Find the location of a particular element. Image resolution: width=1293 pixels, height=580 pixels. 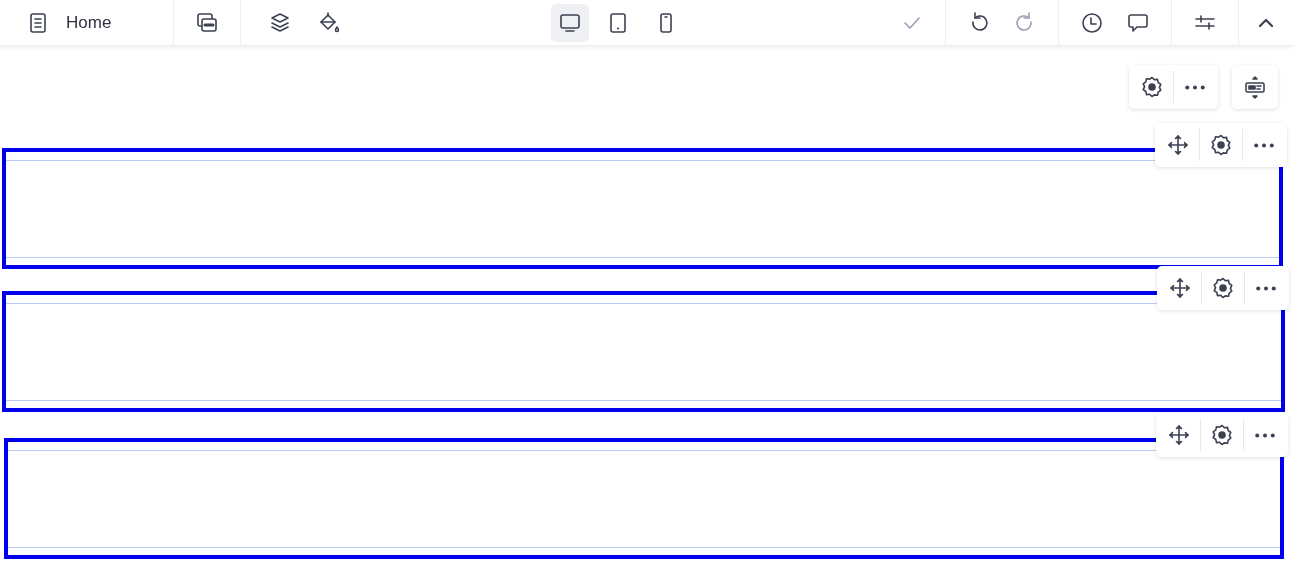

frames-icon is located at coordinates (207, 22).